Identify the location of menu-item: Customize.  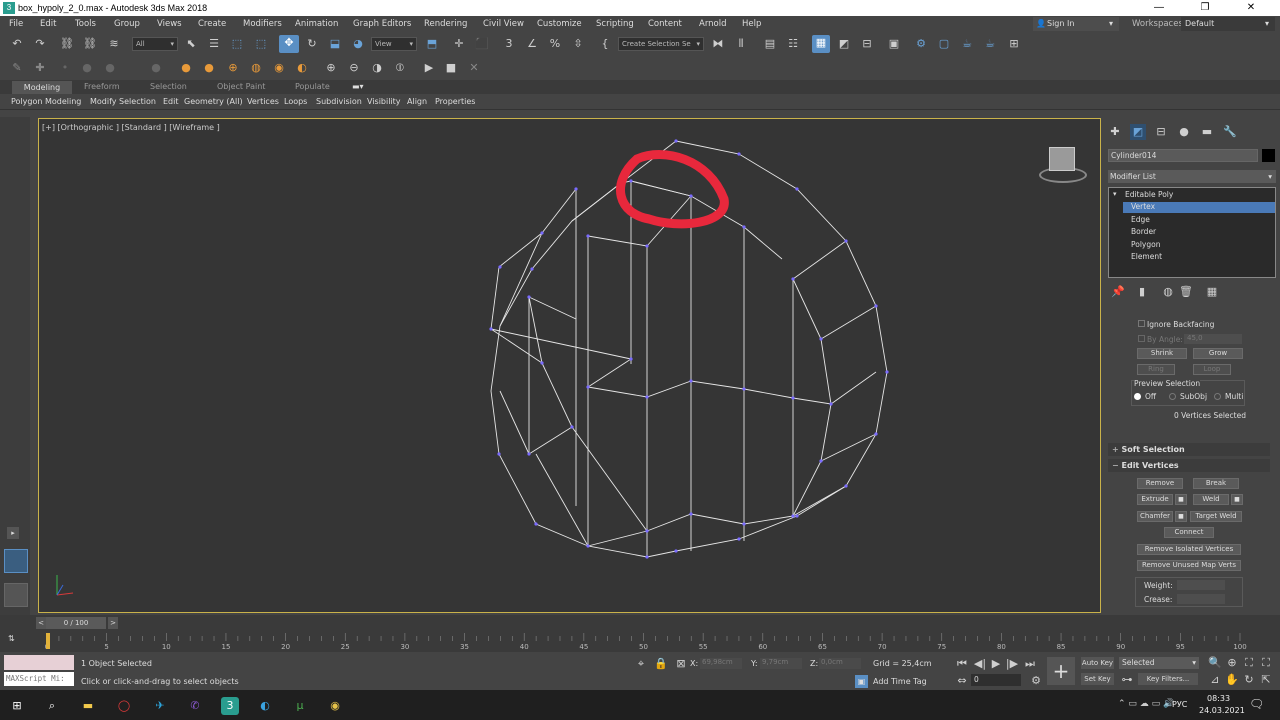
(559, 24).